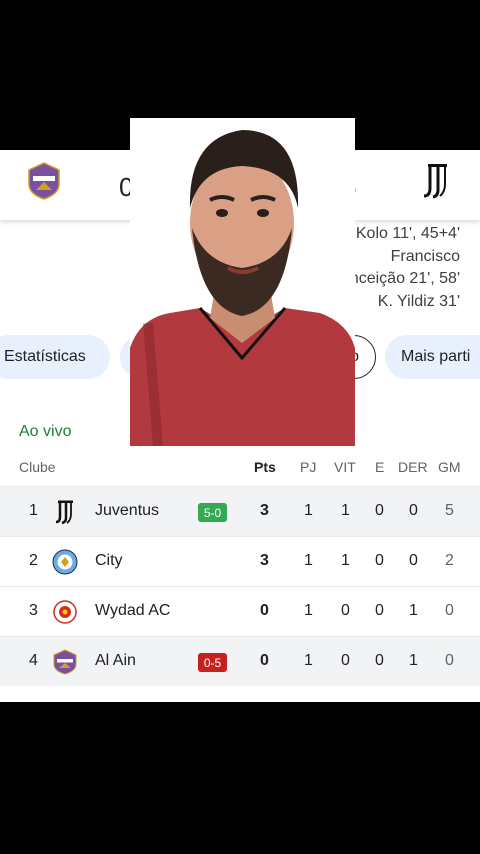 The height and width of the screenshot is (854, 480). I want to click on live-label: Ao vivo, so click(45, 431).